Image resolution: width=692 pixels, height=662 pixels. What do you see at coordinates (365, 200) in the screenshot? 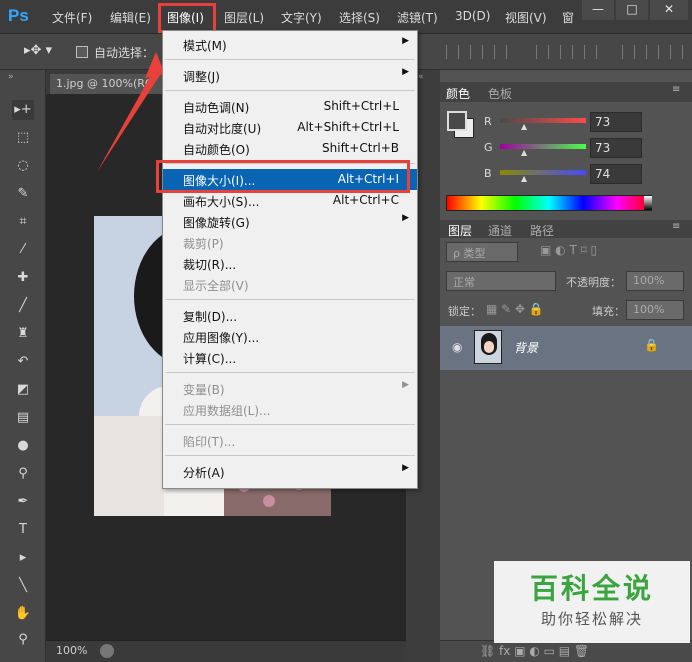
I see `image-menu-item-shortcut: Alt+Ctrl+C` at bounding box center [365, 200].